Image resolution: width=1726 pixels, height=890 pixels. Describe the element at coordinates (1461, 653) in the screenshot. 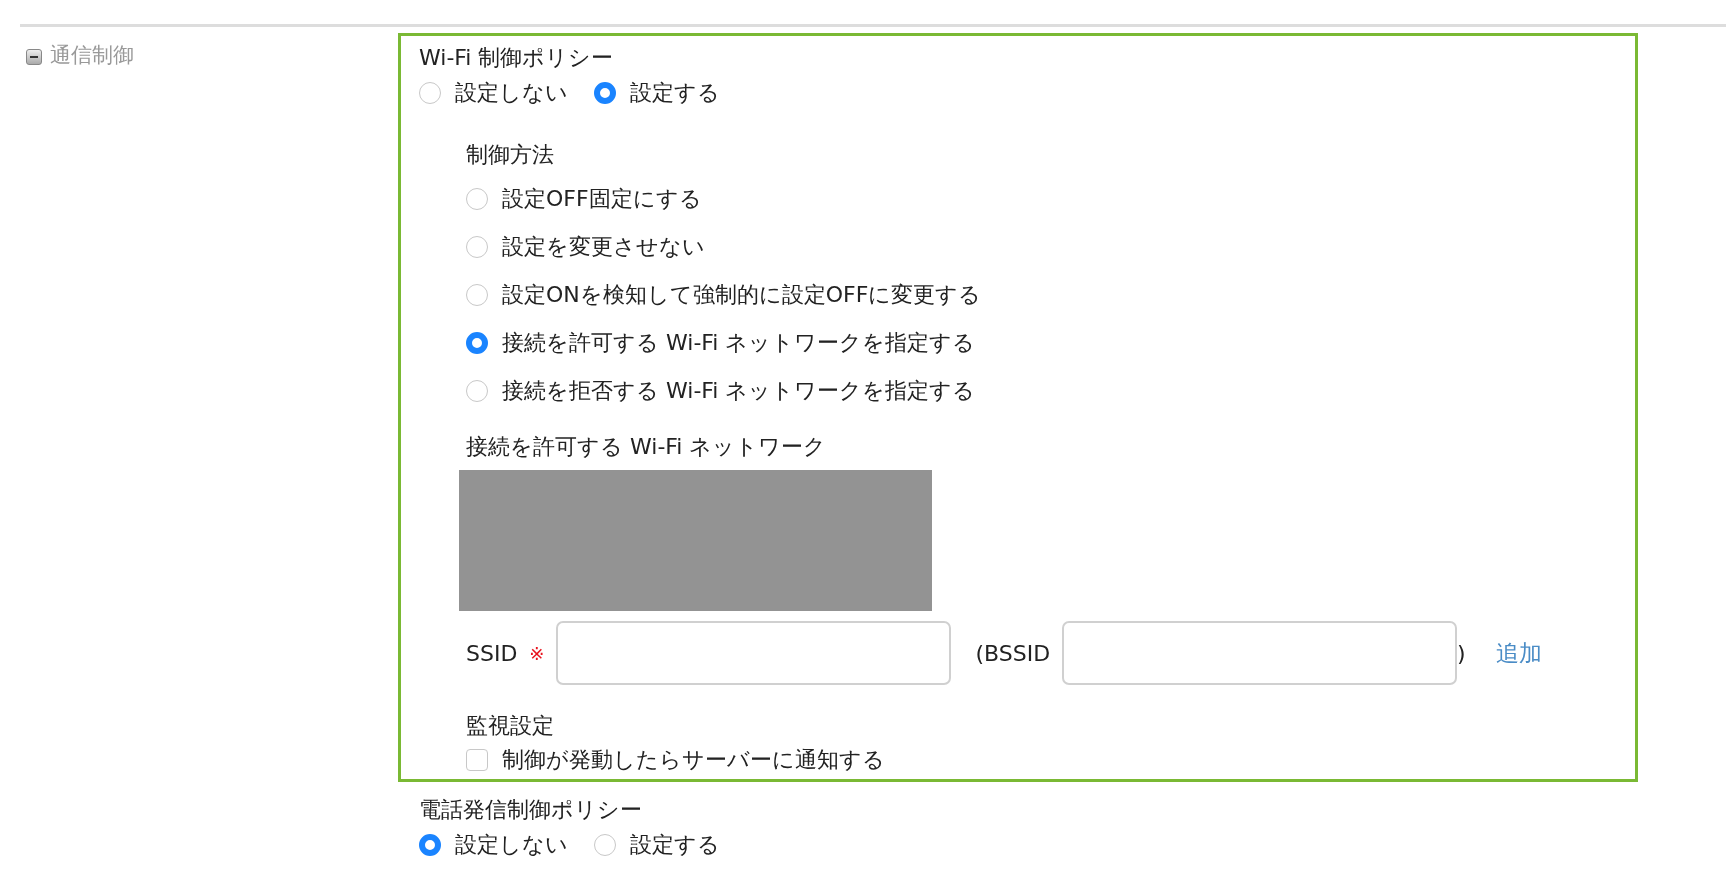

I see `closing-paren: )` at that location.